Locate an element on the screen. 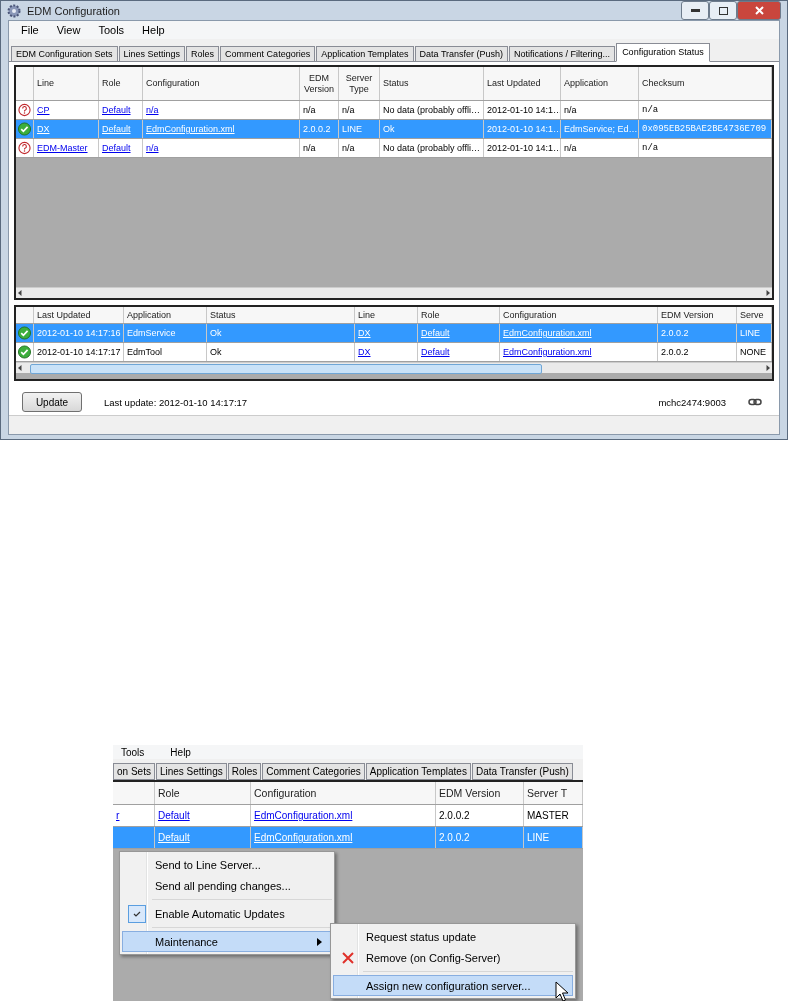  column-header: Serve is located at coordinates (752, 315).